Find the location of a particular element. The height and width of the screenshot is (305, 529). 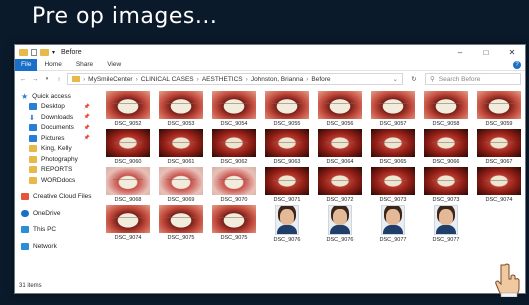

breadcrumb-item: CLINICAL CASES is located at coordinates (167, 79).